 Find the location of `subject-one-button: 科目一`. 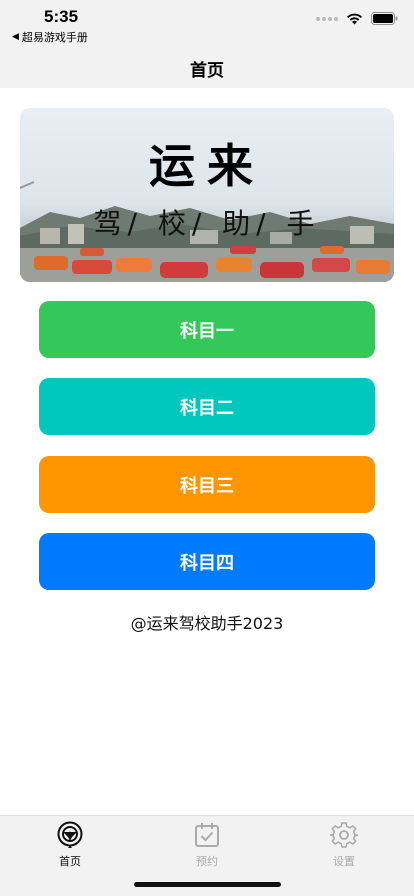

subject-one-button: 科目一 is located at coordinates (207, 329).